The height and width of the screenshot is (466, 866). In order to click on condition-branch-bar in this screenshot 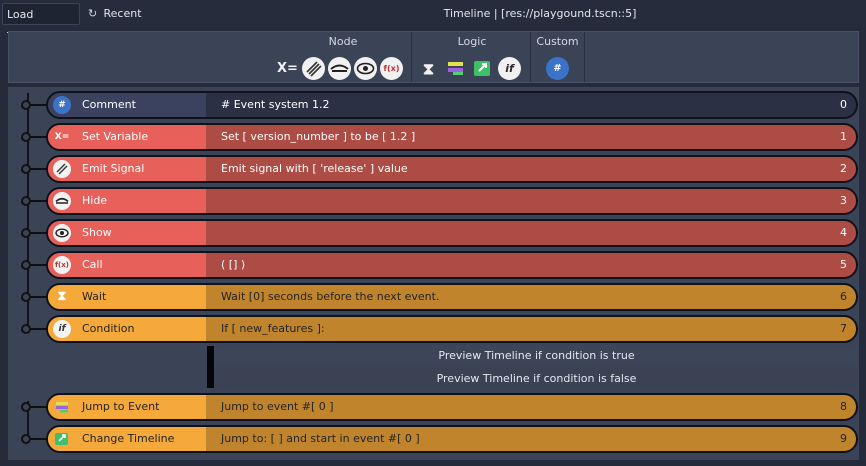, I will do `click(210, 367)`.